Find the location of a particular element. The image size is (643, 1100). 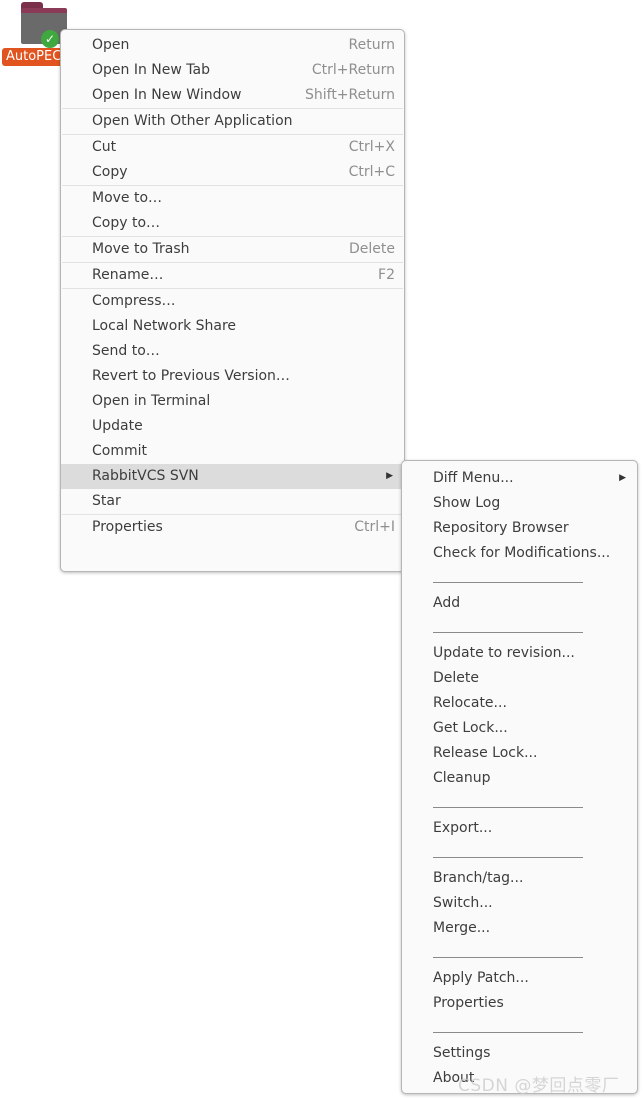

submenu-item-repository-browser: Repository Browser is located at coordinates (519, 528).